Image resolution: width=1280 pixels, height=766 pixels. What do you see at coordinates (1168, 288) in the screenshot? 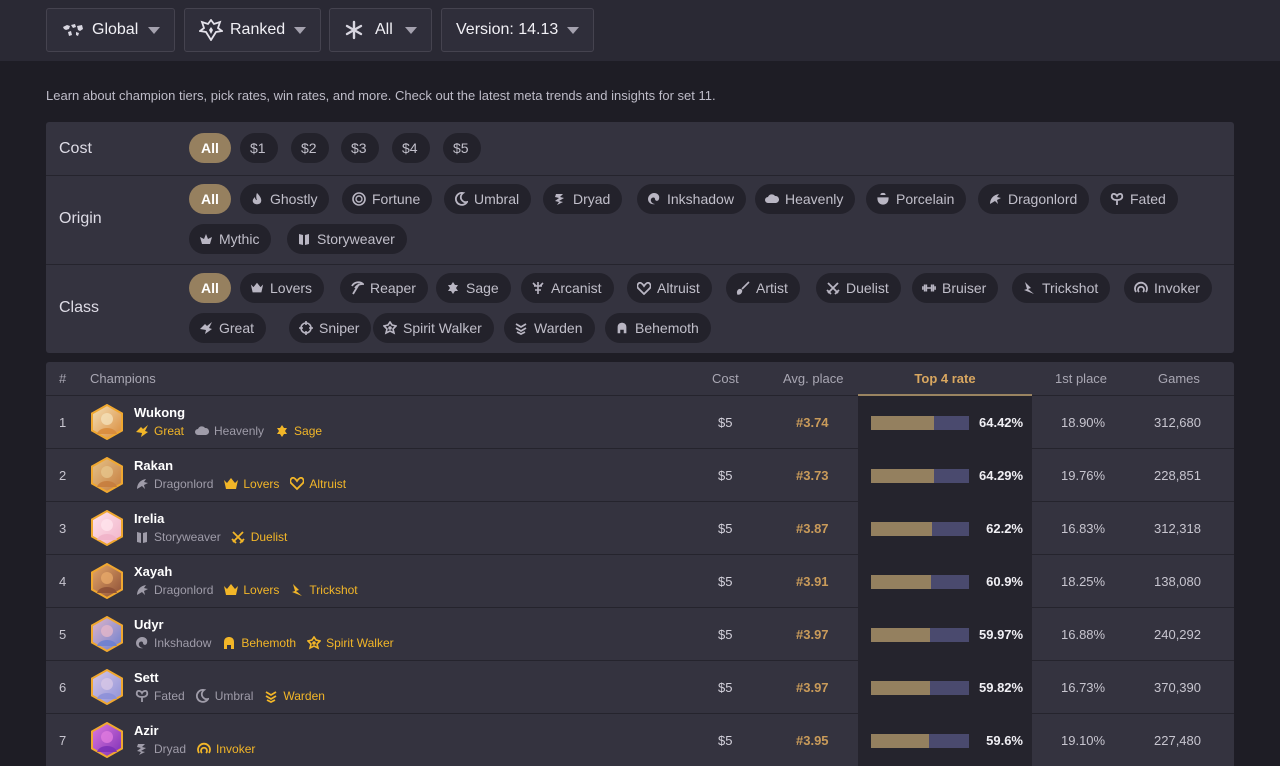
I see `class-chip-invoker: Invoker` at bounding box center [1168, 288].